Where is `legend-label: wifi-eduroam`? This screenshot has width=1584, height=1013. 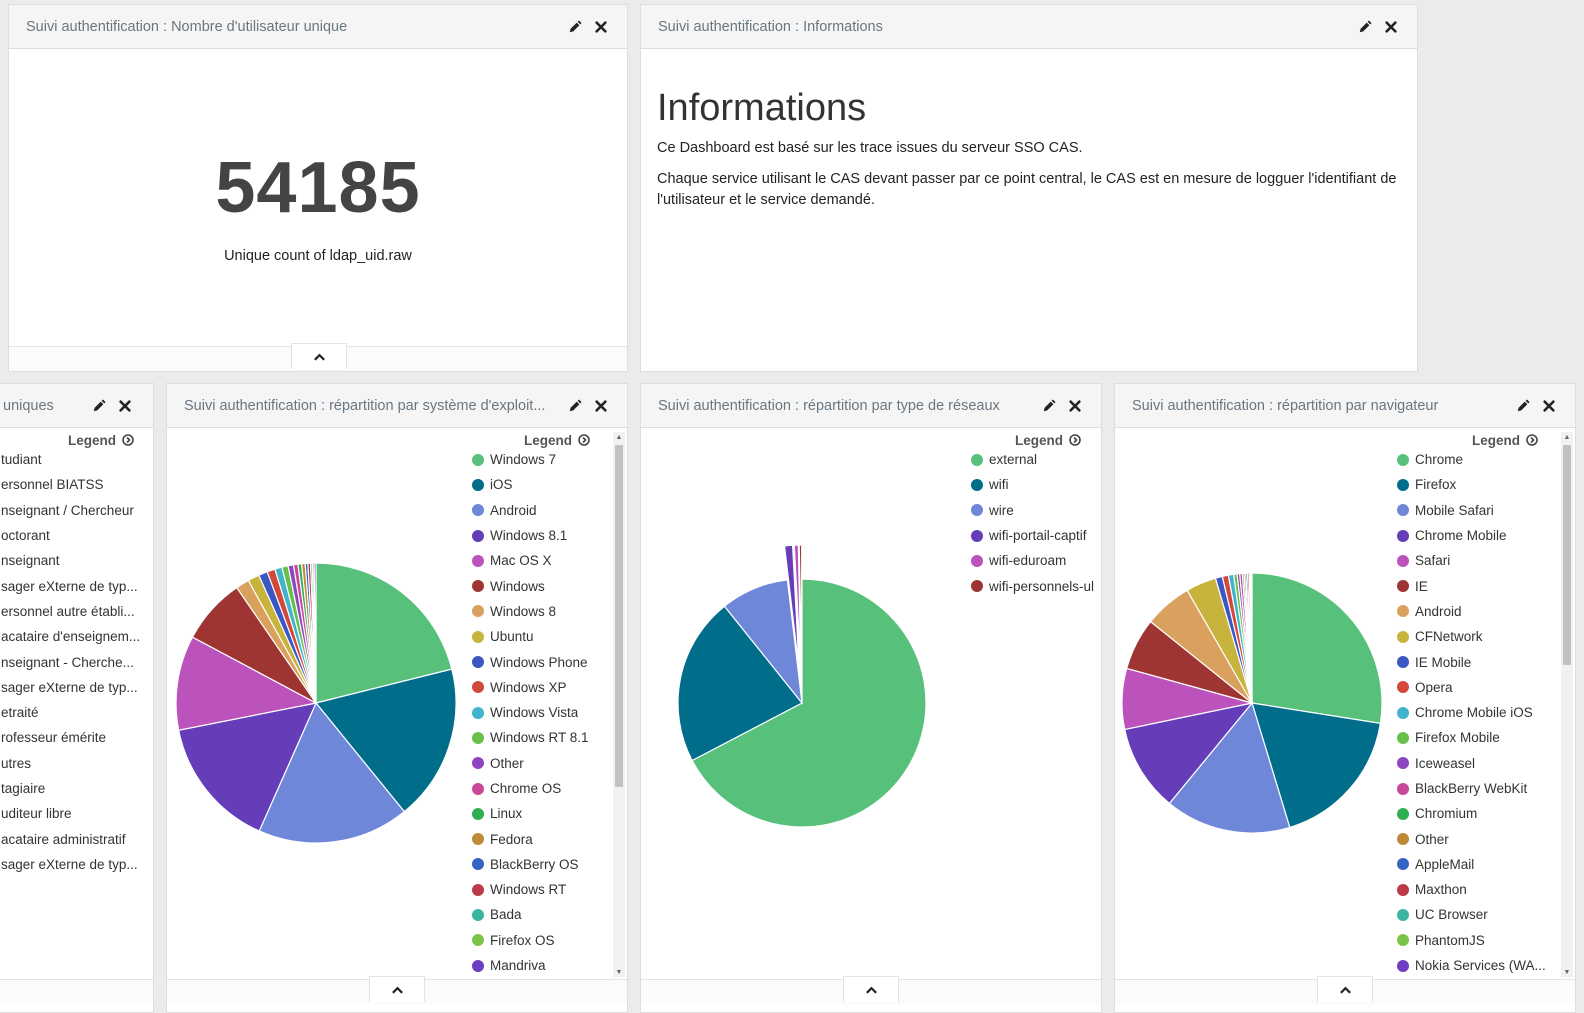
legend-label: wifi-eduroam is located at coordinates (1028, 561).